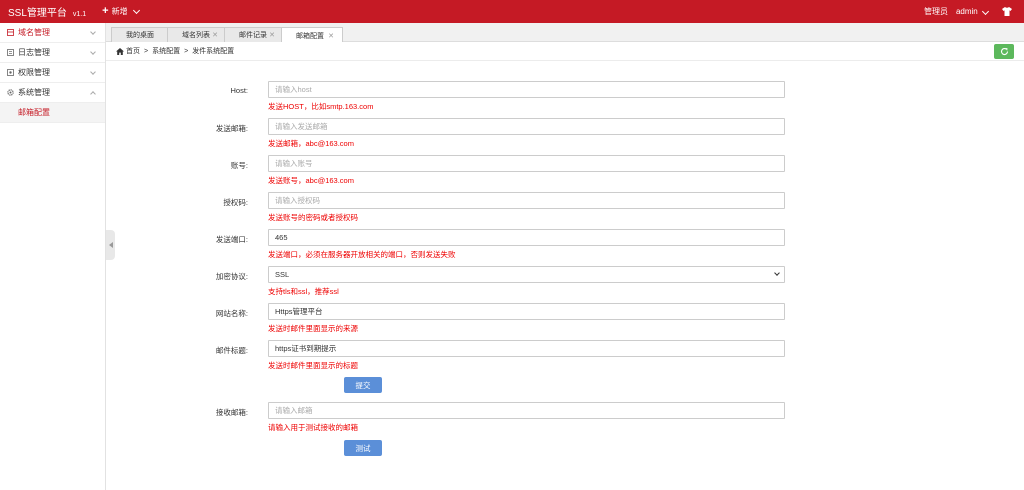 This screenshot has height=490, width=1024. Describe the element at coordinates (526, 311) in the screenshot. I see `sitename-input: Https管理平台` at that location.